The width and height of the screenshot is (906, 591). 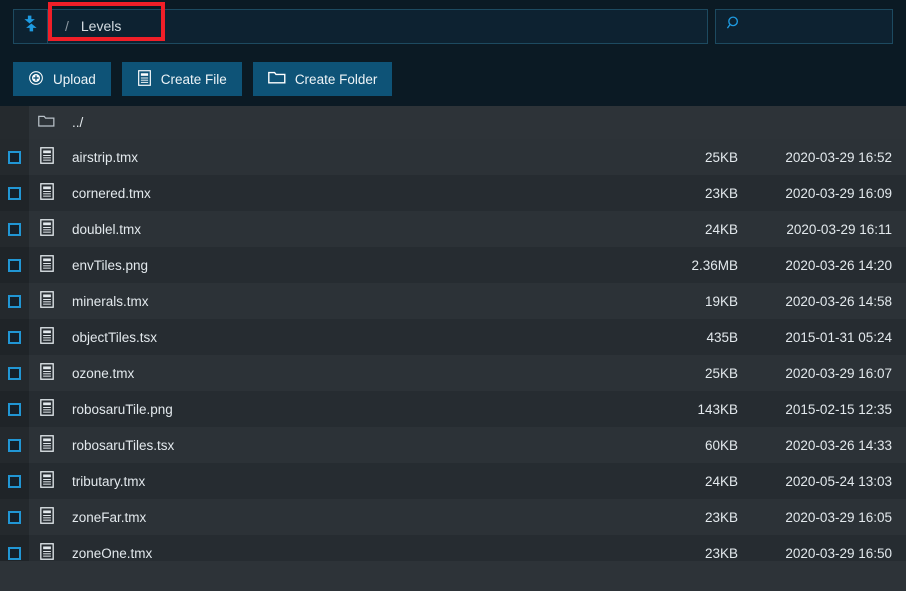 What do you see at coordinates (193, 79) in the screenshot?
I see `create-file-button-label: Create File` at bounding box center [193, 79].